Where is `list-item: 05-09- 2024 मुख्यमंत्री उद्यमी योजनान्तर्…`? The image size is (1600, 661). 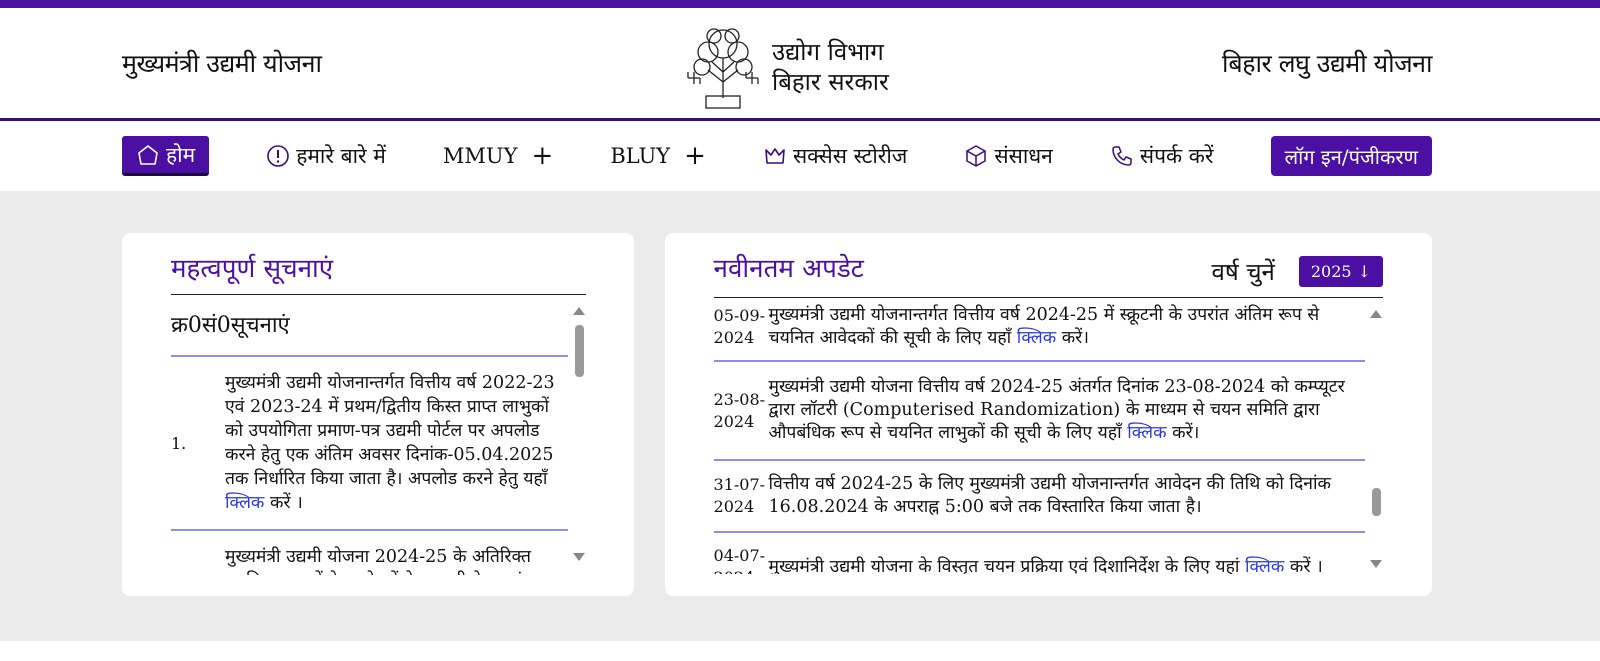 list-item: 05-09- 2024 मुख्यमंत्री उद्यमी योजनान्तर्… is located at coordinates (1039, 330).